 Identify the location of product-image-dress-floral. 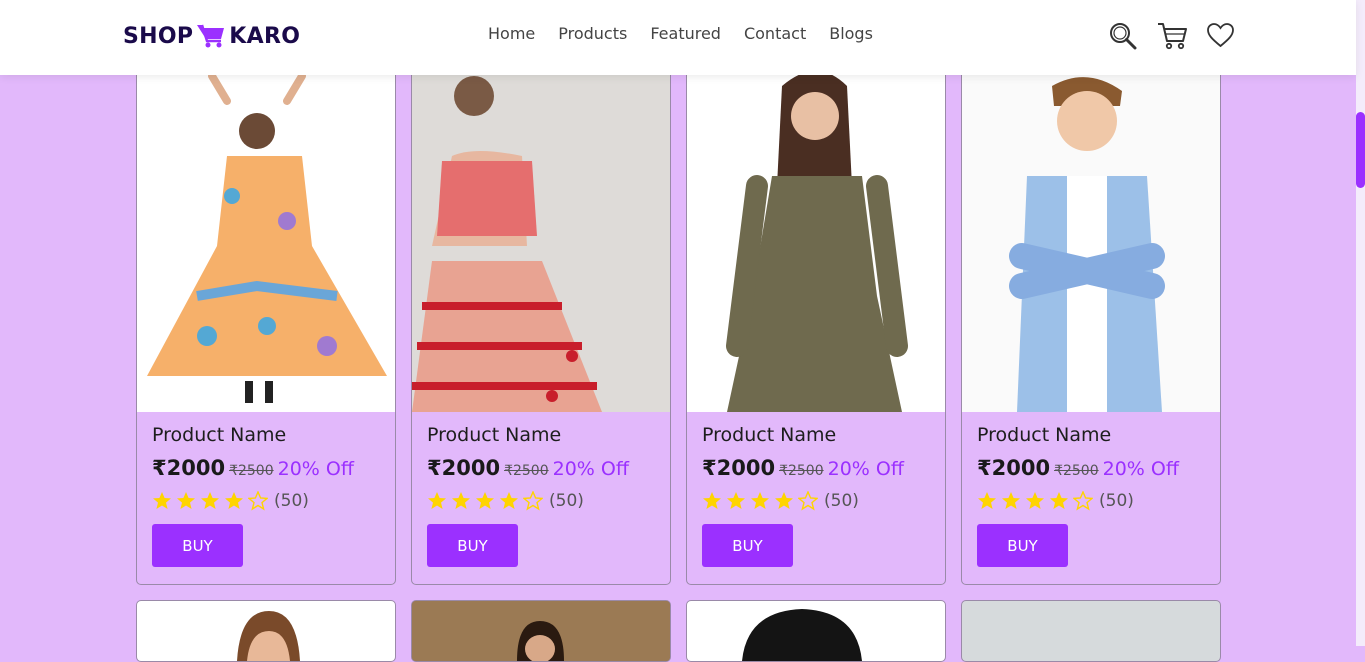
(266, 229).